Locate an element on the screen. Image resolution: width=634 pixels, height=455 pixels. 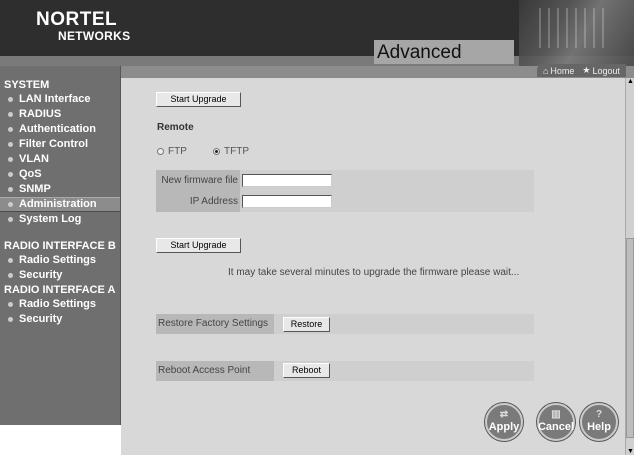
ip-address-input is located at coordinates (287, 201).